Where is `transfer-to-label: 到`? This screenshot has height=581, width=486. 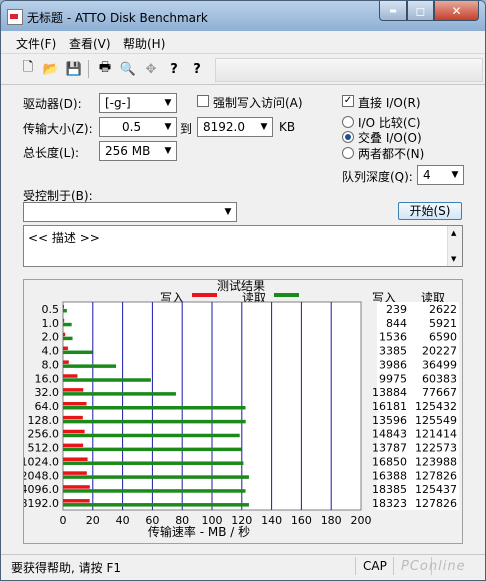
transfer-to-label: 到 is located at coordinates (186, 129).